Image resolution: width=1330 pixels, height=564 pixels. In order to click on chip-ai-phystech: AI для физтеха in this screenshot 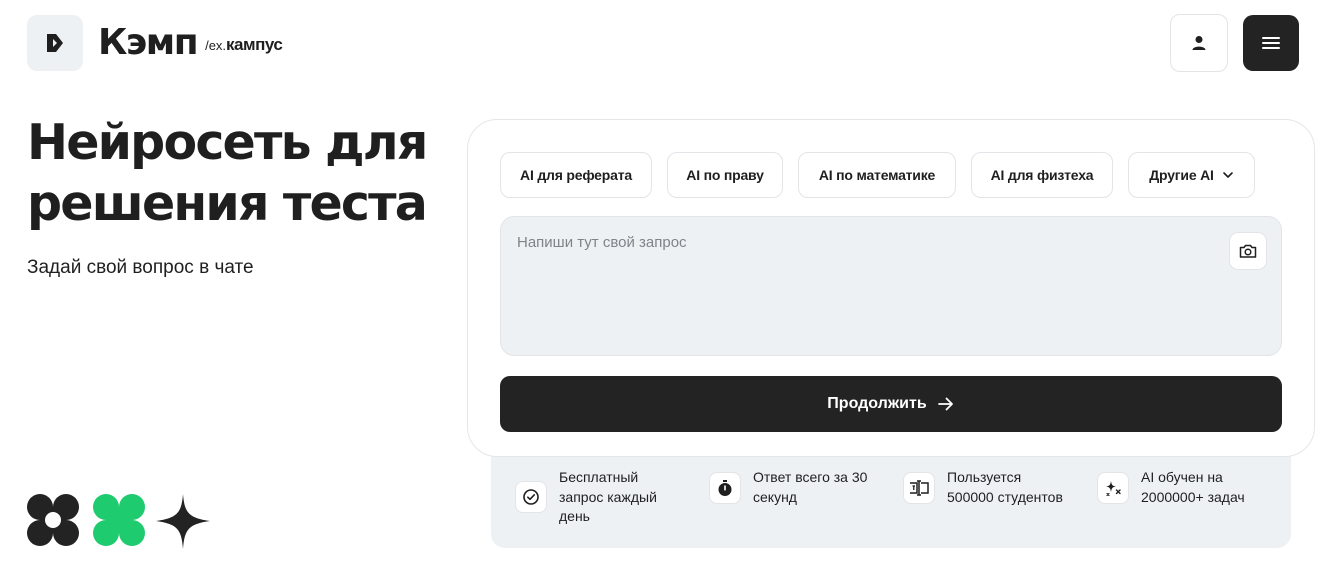, I will do `click(1042, 175)`.